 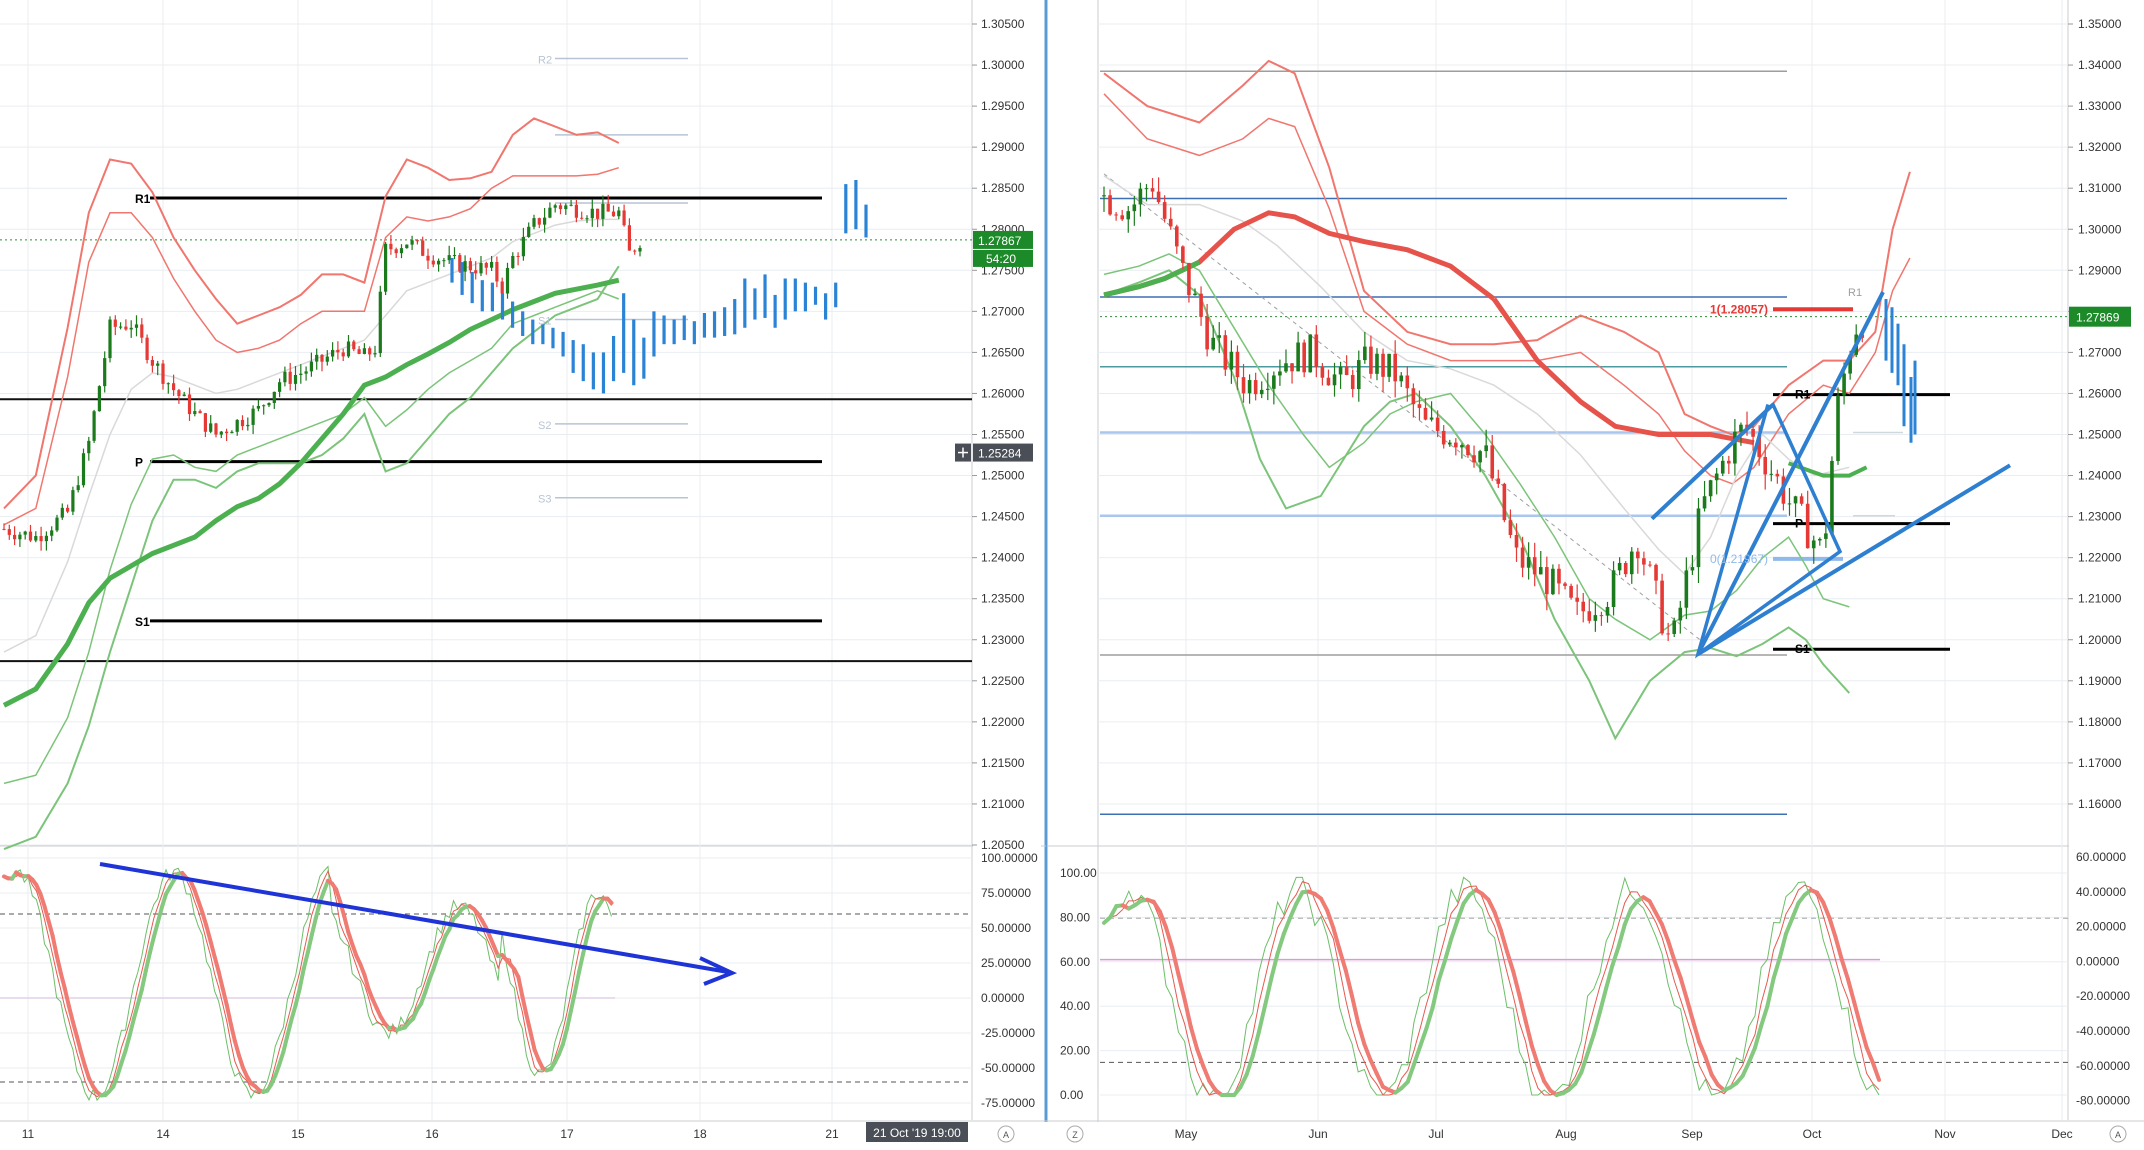 I want to click on right-osc-right-tick-label: 60.00000, so click(x=2101, y=857).